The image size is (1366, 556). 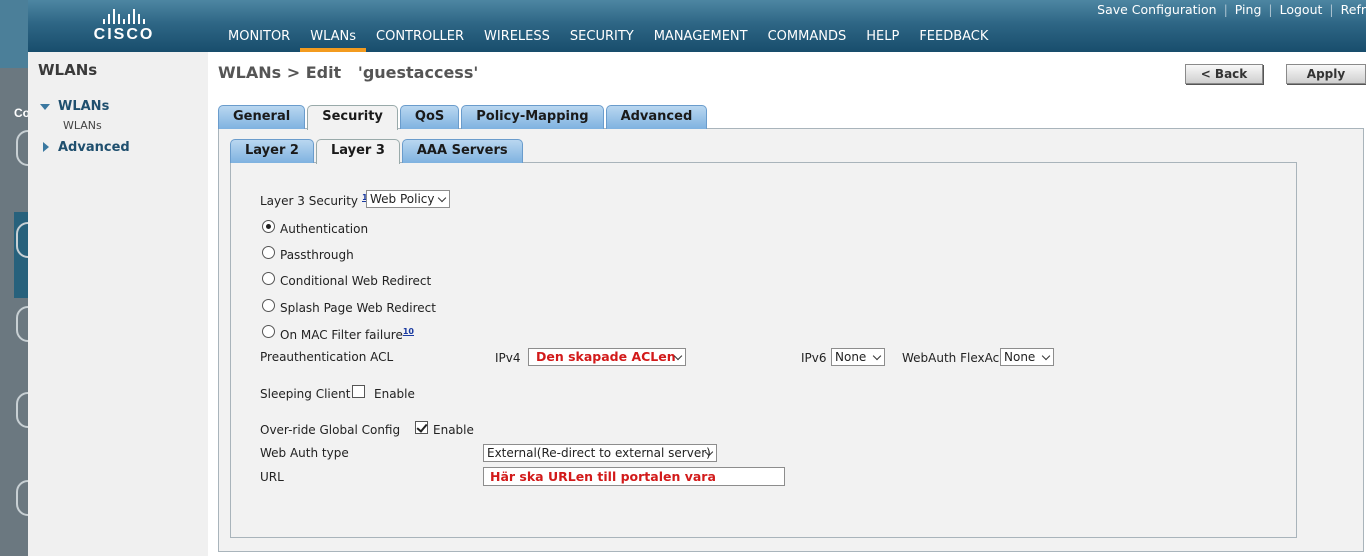 I want to click on nav-wireless: WIRELESS, so click(x=517, y=40).